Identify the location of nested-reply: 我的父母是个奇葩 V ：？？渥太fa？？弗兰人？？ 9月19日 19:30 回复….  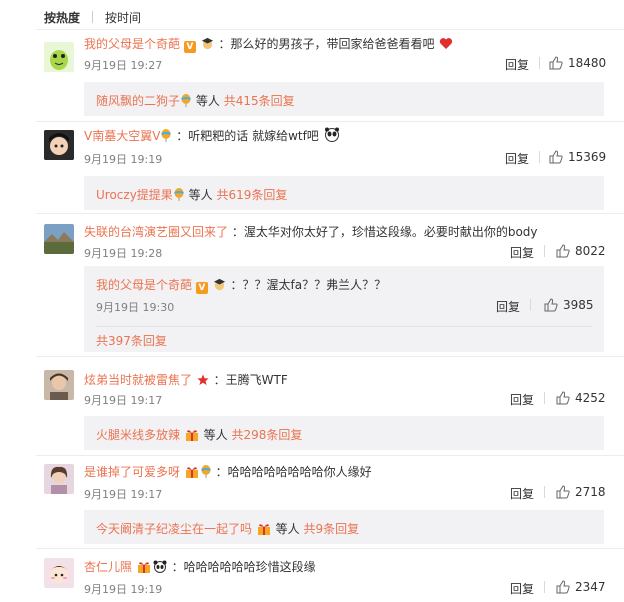
(344, 309).